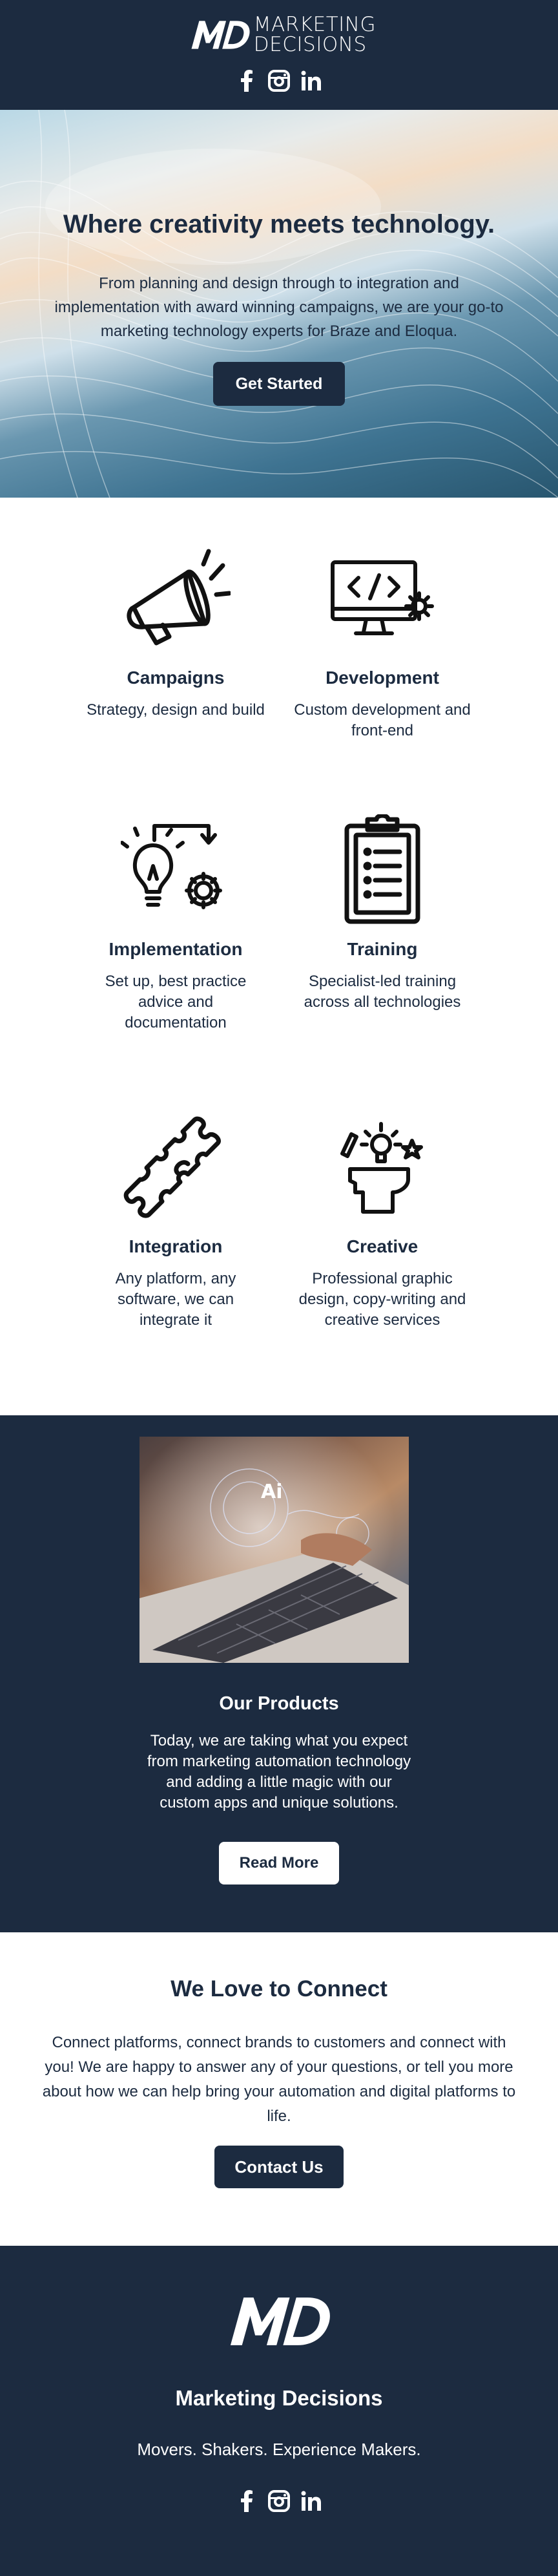  Describe the element at coordinates (279, 1863) in the screenshot. I see `read-more-button: Read More` at that location.